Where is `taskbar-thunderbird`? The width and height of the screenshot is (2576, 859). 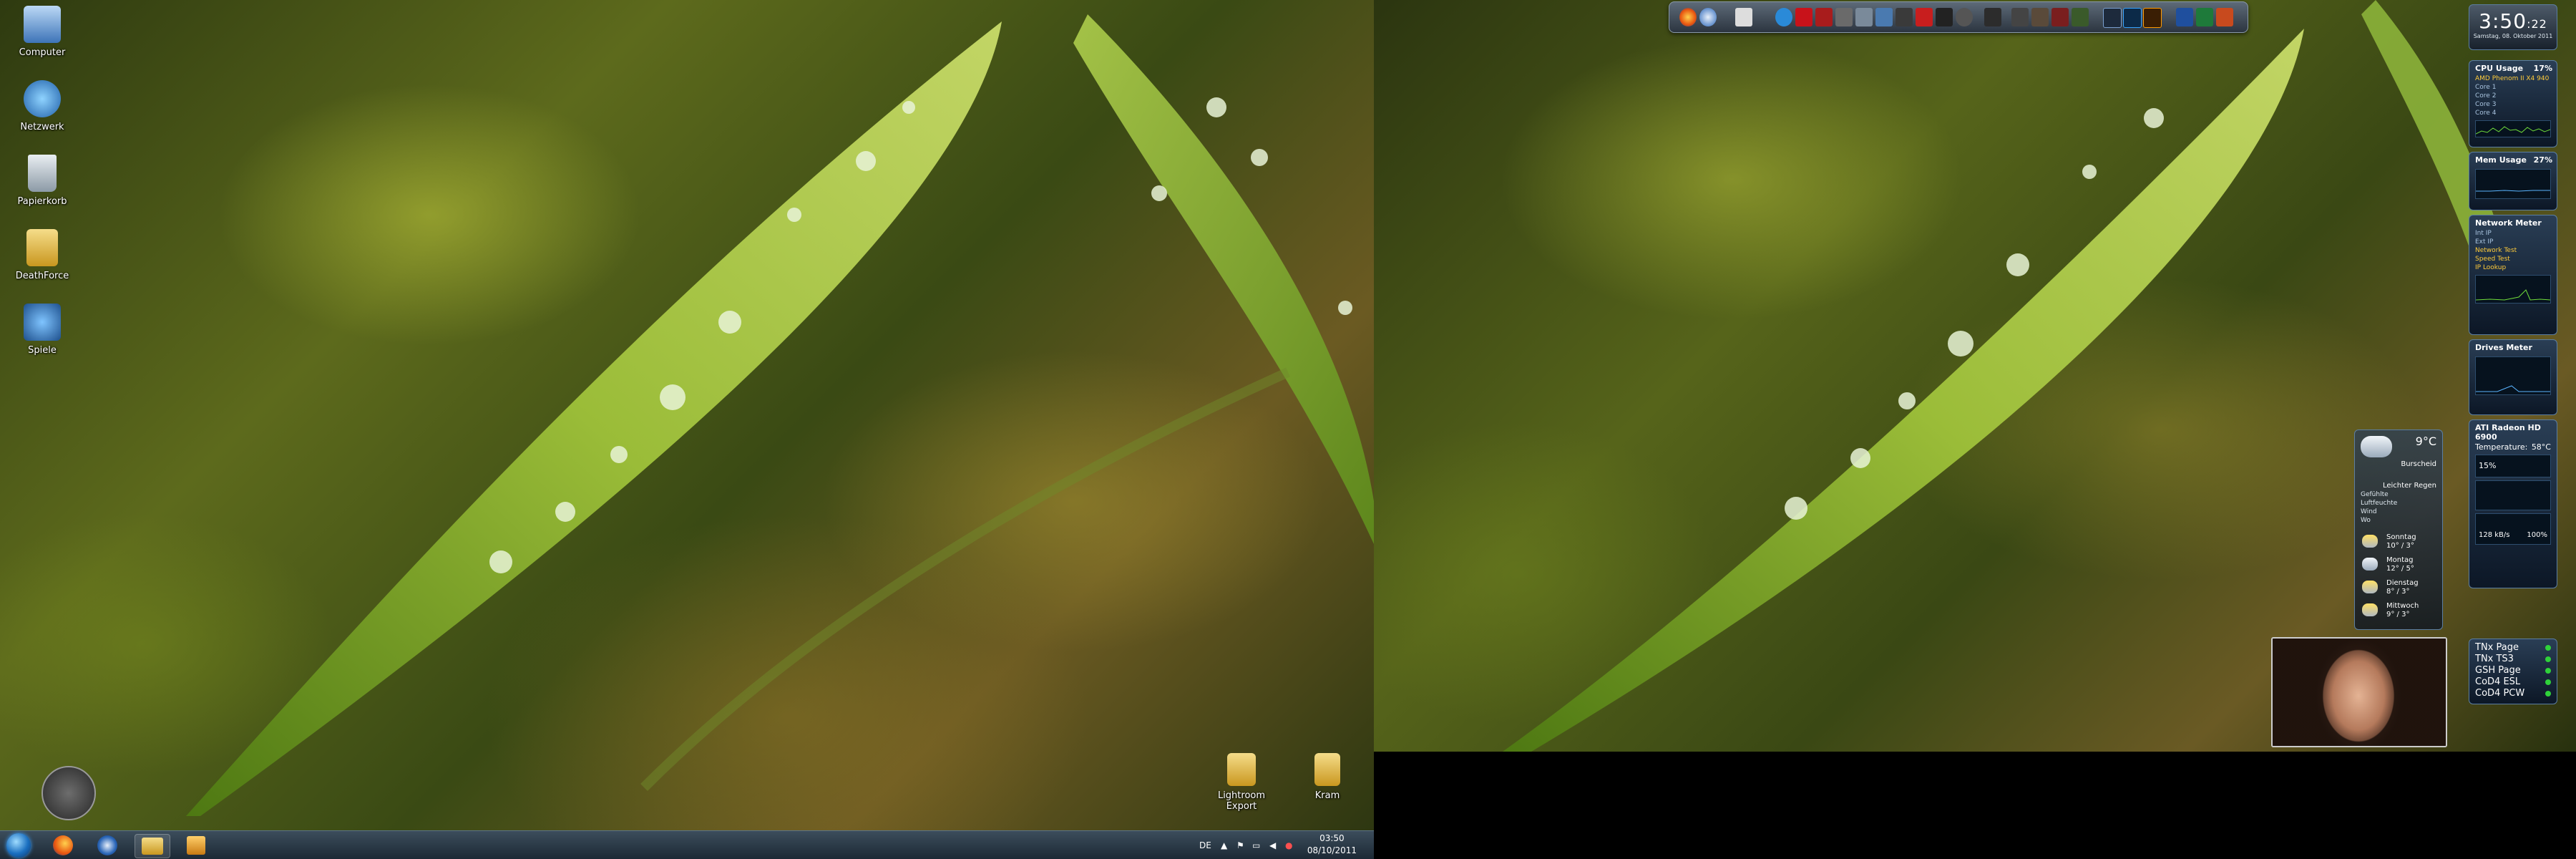 taskbar-thunderbird is located at coordinates (107, 845).